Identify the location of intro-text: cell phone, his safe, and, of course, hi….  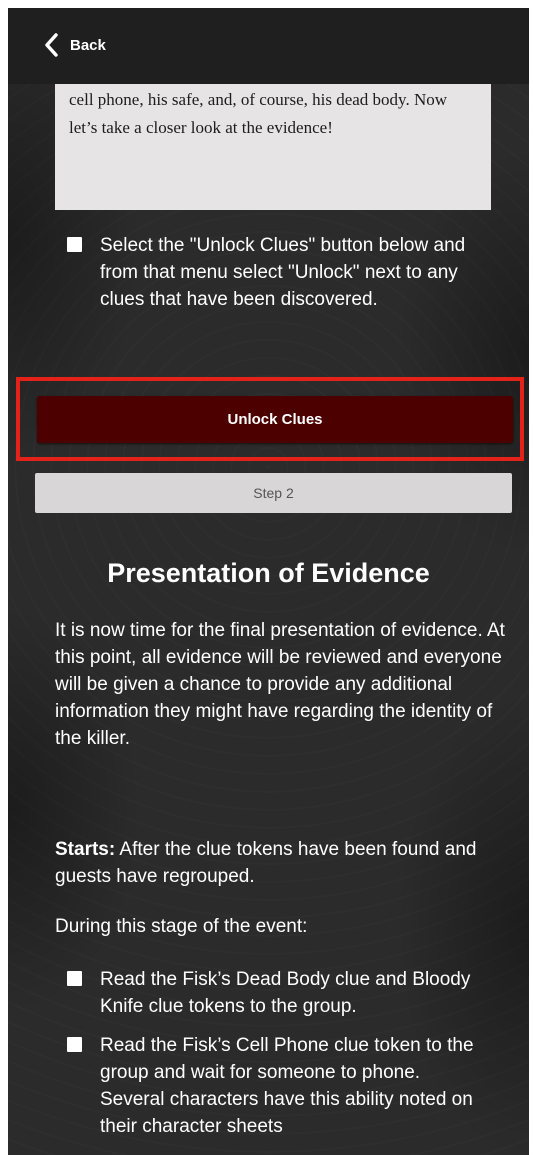
(258, 113).